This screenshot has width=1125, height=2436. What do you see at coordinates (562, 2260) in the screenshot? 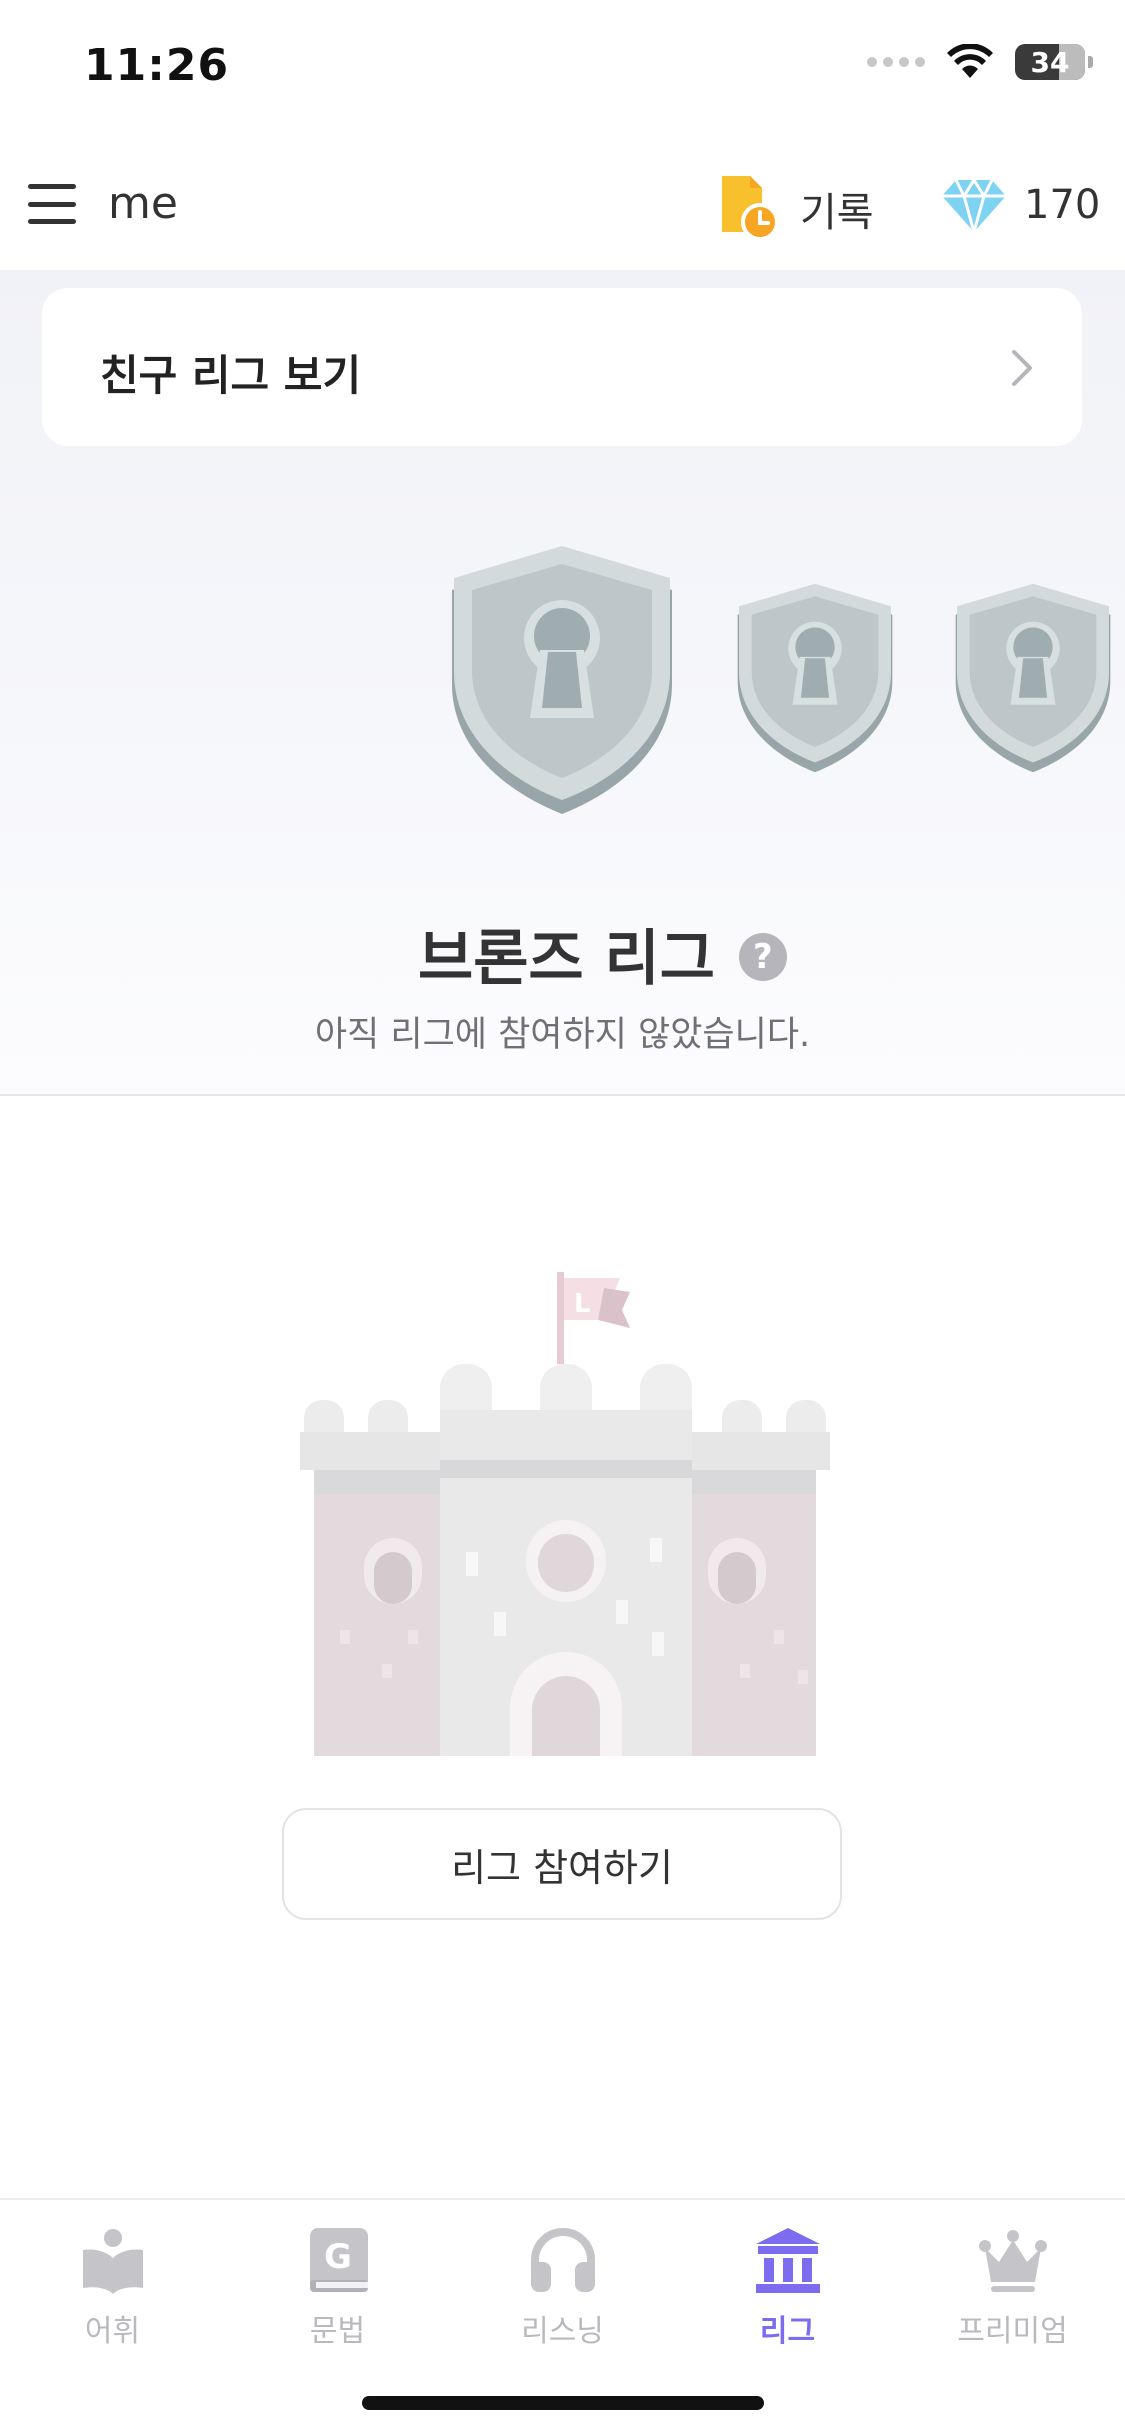
I see `headphones-icon` at bounding box center [562, 2260].